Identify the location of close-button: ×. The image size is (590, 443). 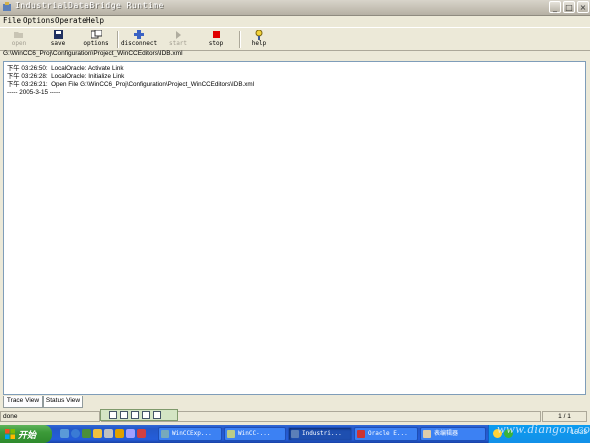
(583, 7).